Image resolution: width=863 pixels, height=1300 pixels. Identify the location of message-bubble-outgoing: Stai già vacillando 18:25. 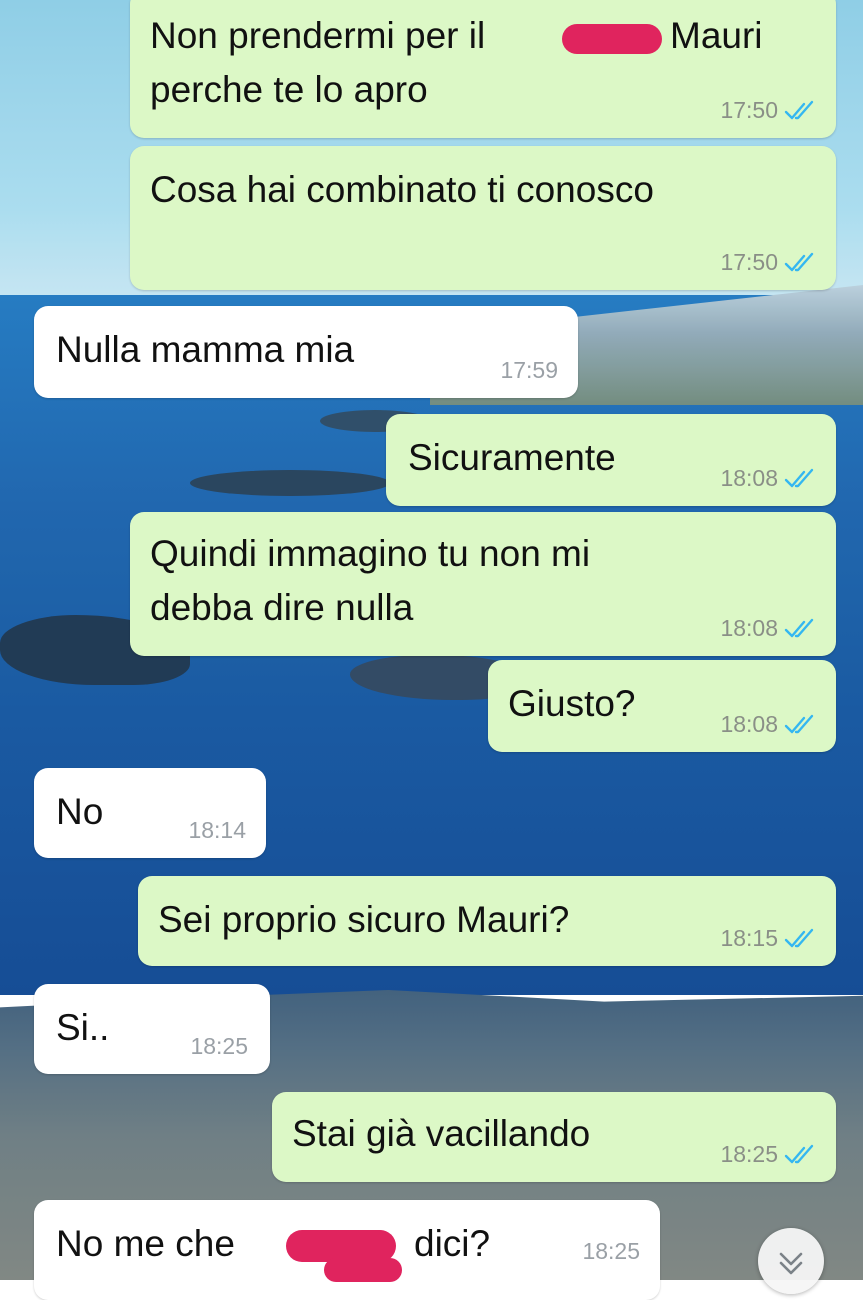
(554, 1137).